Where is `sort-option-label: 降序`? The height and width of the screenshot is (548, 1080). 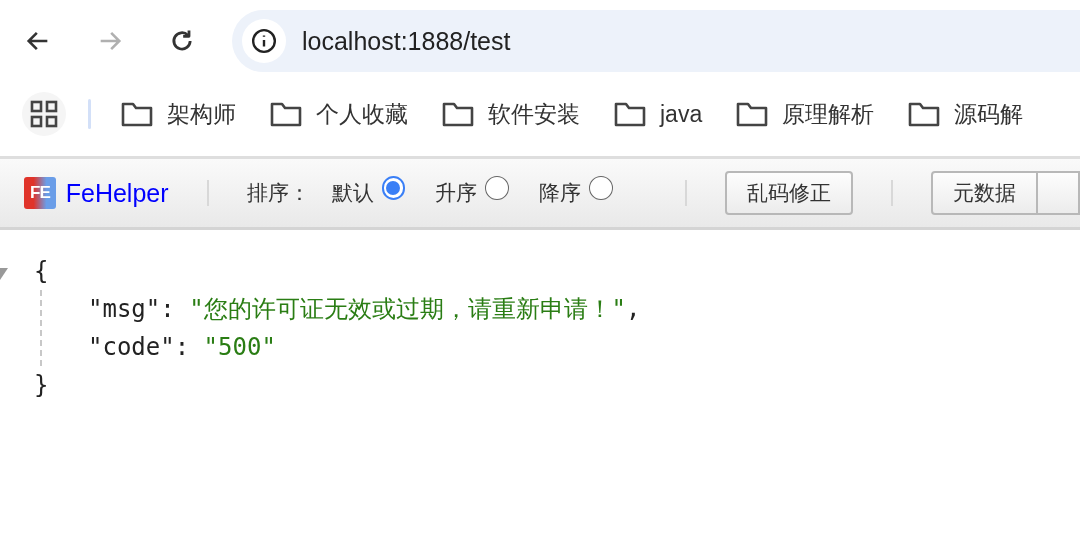 sort-option-label: 降序 is located at coordinates (560, 193).